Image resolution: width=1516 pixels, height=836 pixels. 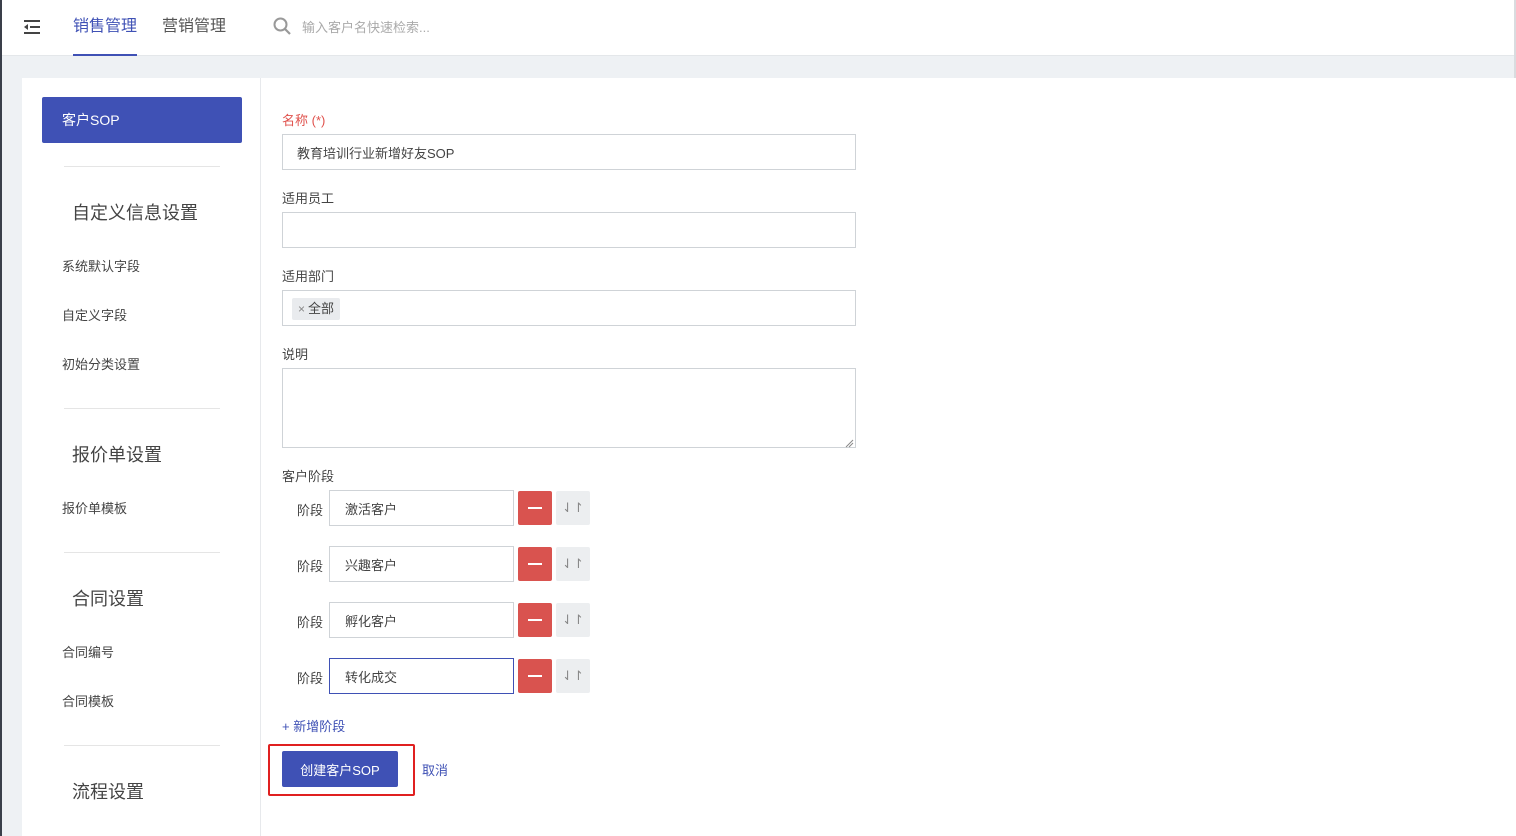 What do you see at coordinates (452, 27) in the screenshot?
I see `customer-search-input` at bounding box center [452, 27].